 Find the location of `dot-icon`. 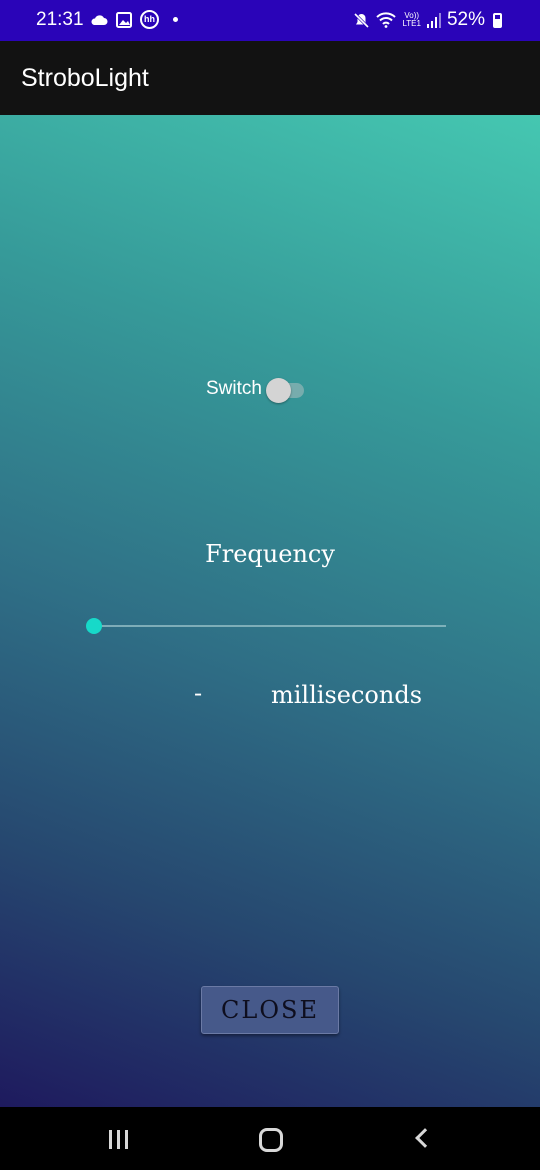

dot-icon is located at coordinates (175, 19).